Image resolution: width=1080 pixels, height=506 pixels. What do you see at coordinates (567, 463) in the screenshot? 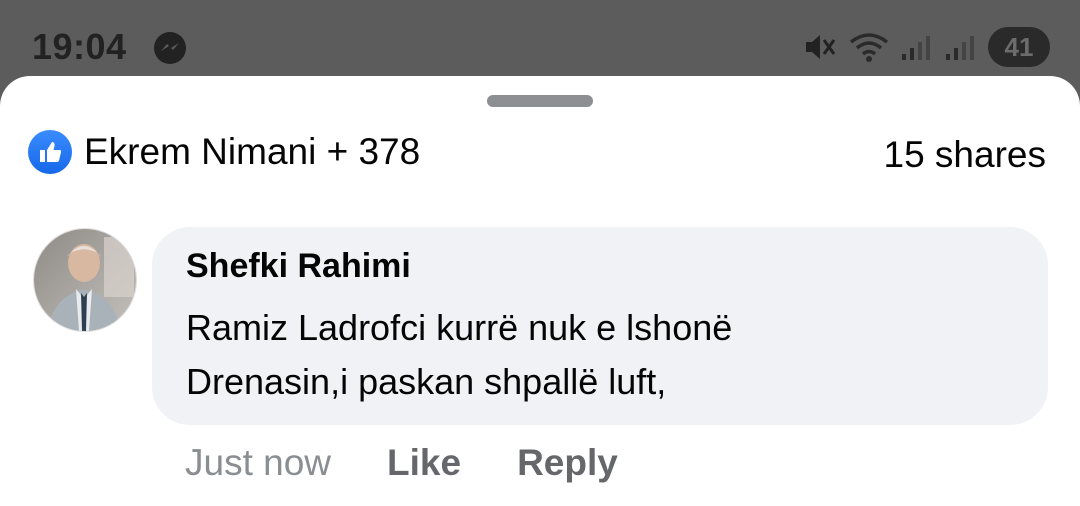
I see `reply-button: Reply` at bounding box center [567, 463].